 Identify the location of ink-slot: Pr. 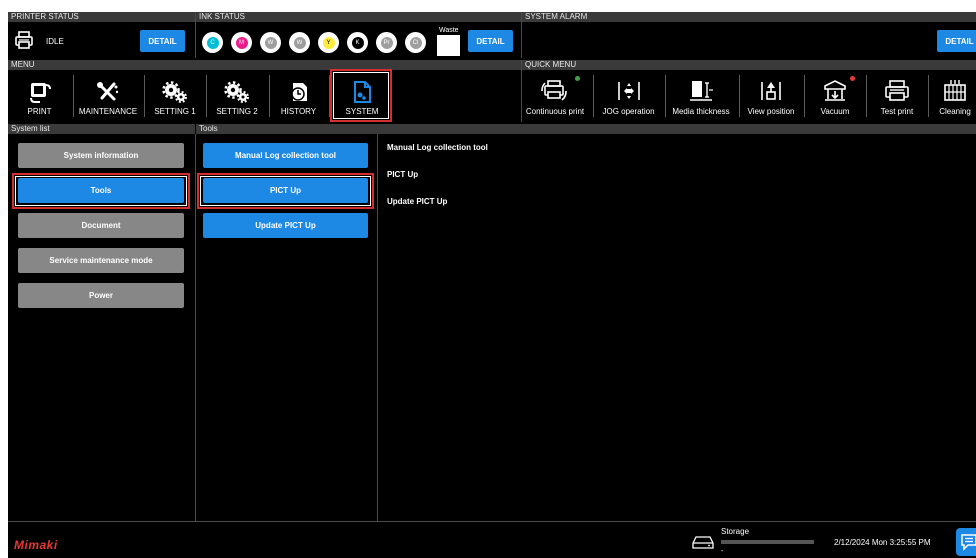
(386, 42).